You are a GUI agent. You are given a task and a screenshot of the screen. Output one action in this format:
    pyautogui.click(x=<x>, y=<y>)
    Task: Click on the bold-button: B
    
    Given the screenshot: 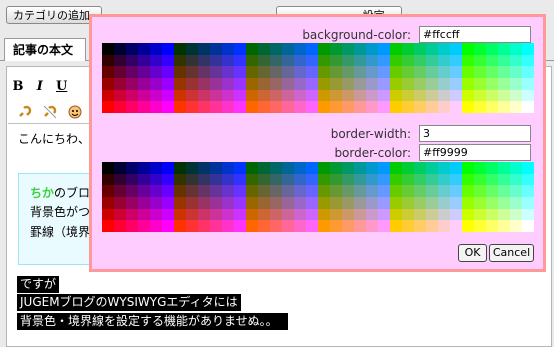 What is the action you would take?
    pyautogui.click(x=18, y=87)
    